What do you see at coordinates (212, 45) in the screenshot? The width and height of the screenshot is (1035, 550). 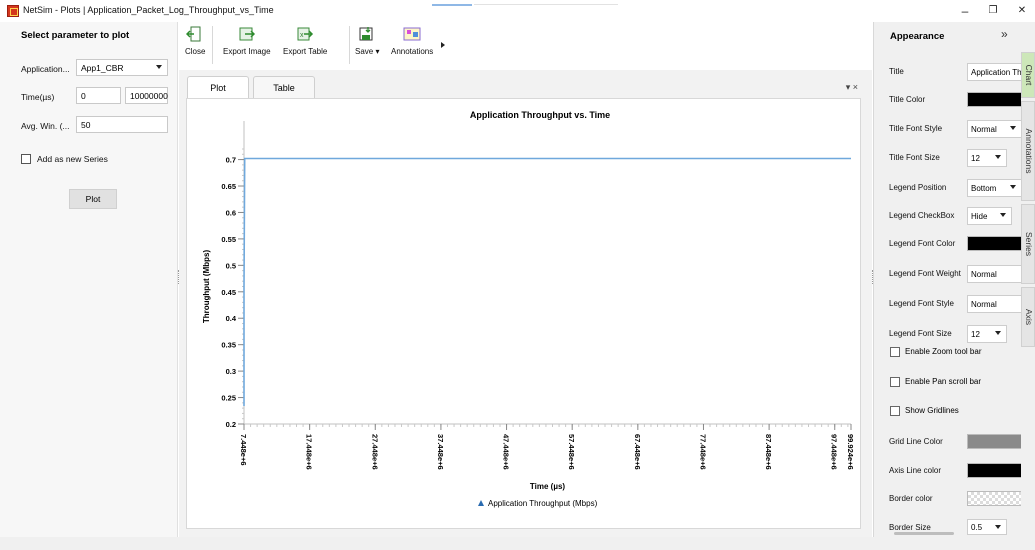 I see `toolbar-separator` at bounding box center [212, 45].